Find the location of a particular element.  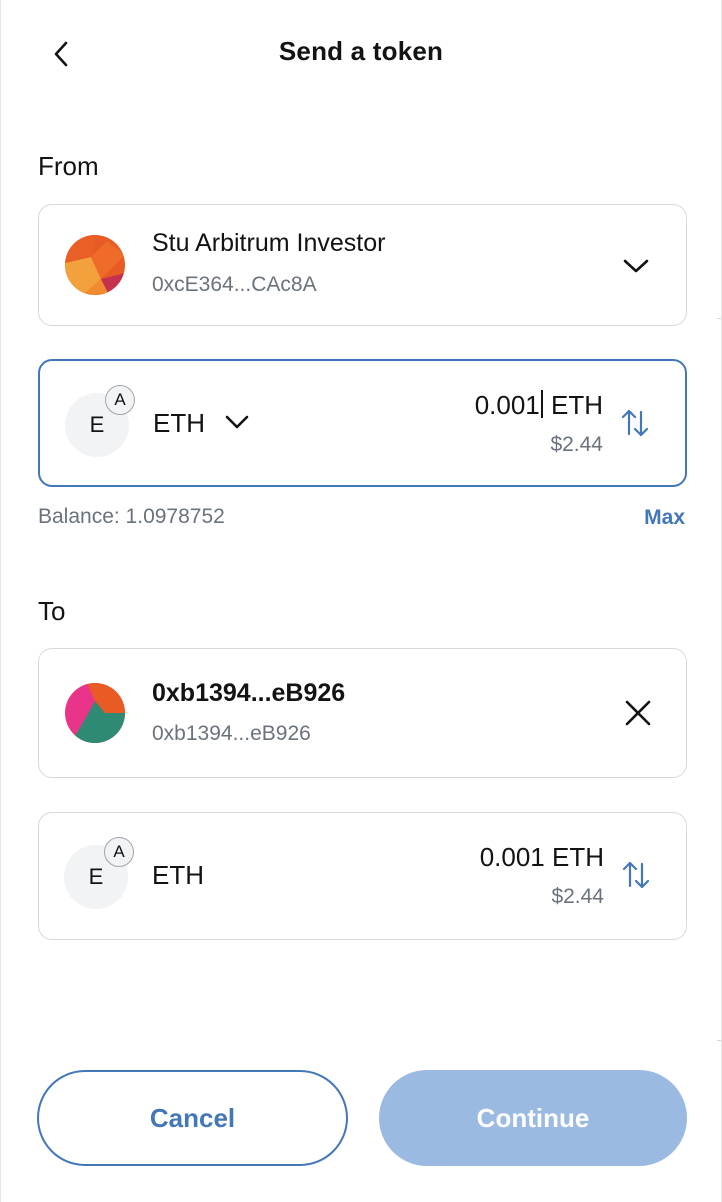

recipient-avatar is located at coordinates (95, 713).